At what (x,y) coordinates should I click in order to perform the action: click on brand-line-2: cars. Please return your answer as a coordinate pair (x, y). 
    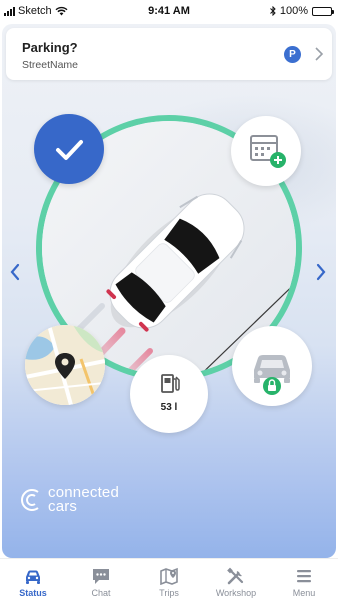
    Looking at the image, I should click on (63, 506).